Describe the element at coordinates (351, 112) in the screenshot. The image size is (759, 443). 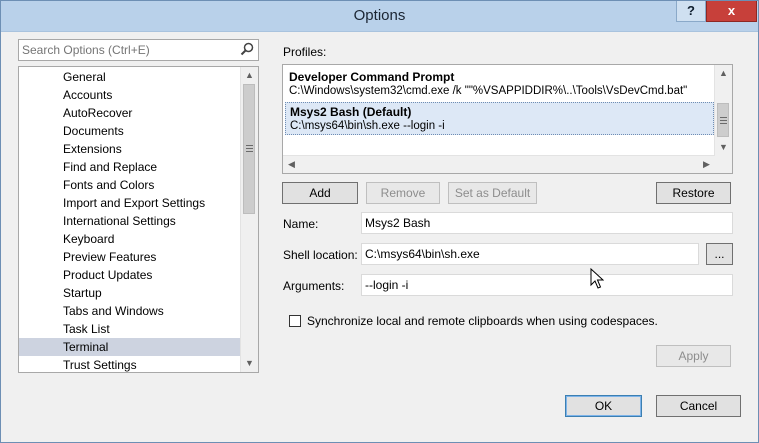
I see `profile-name: Msys2 Bash (Default)` at that location.